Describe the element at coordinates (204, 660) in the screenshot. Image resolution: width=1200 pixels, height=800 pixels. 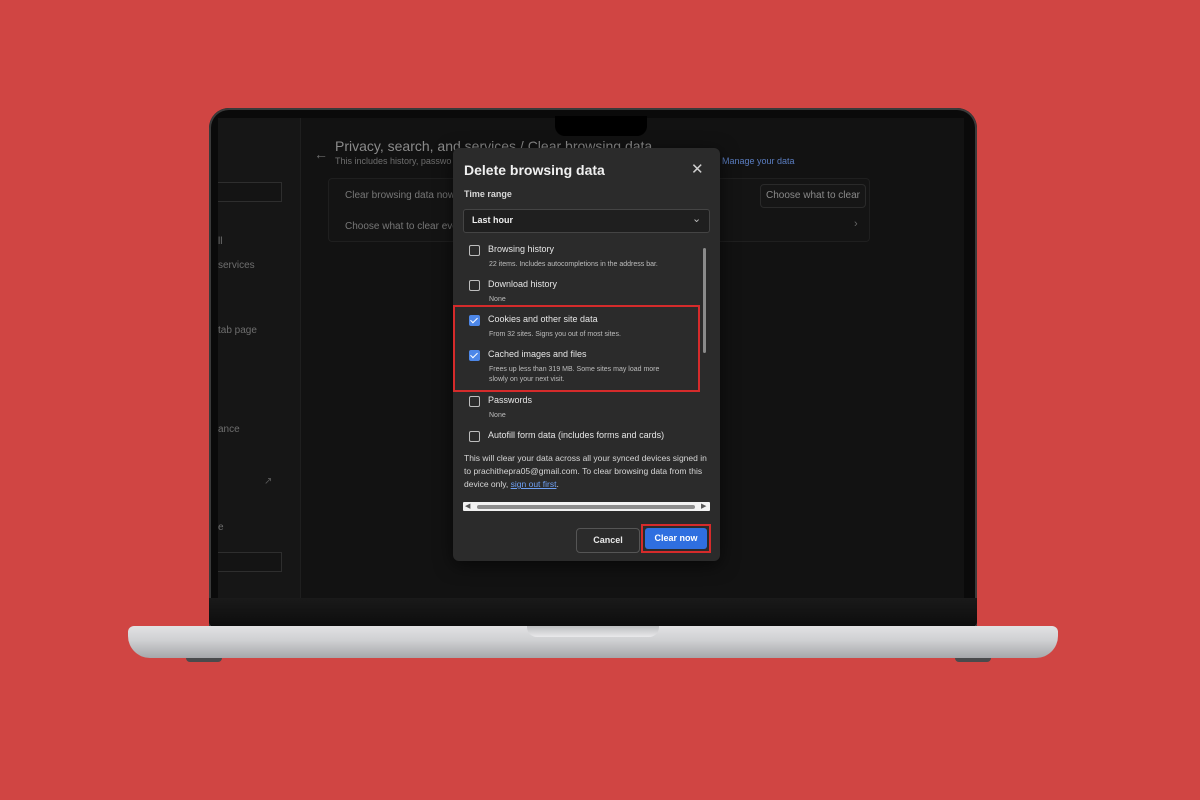
I see `laptop-foot-left` at that location.